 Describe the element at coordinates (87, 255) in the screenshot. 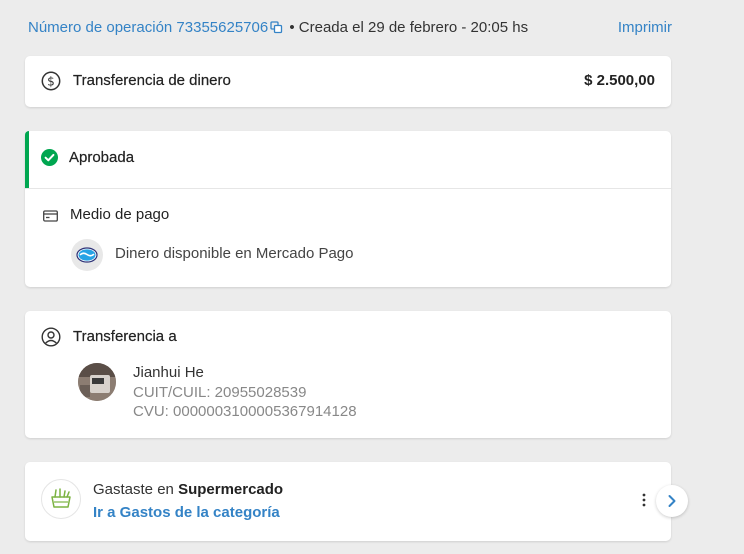

I see `mercadopago-logo-icon` at that location.